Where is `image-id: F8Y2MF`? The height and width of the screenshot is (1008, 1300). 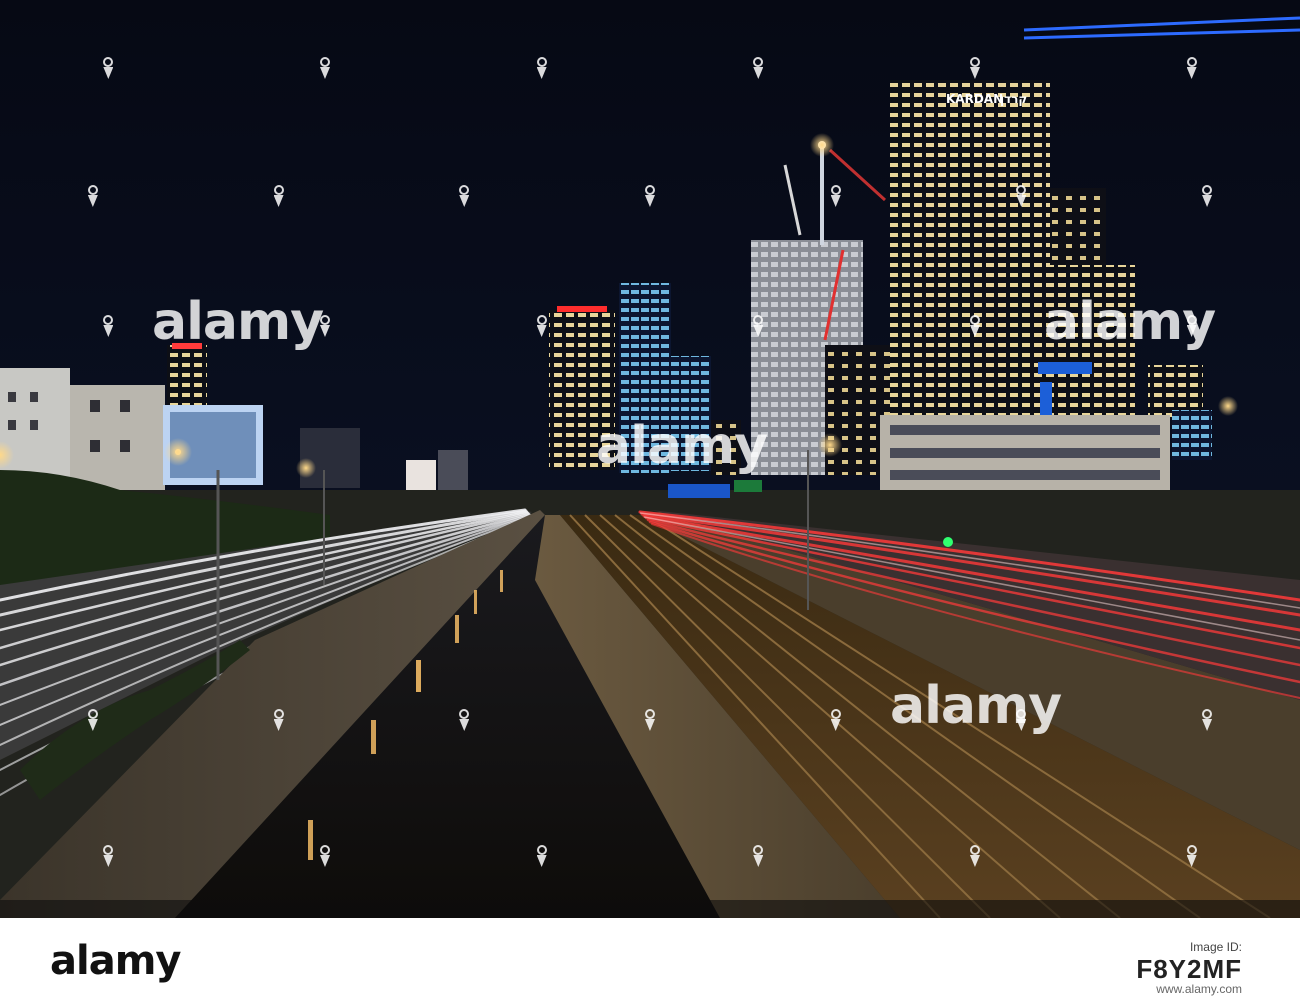
image-id: F8Y2MF is located at coordinates (1189, 969).